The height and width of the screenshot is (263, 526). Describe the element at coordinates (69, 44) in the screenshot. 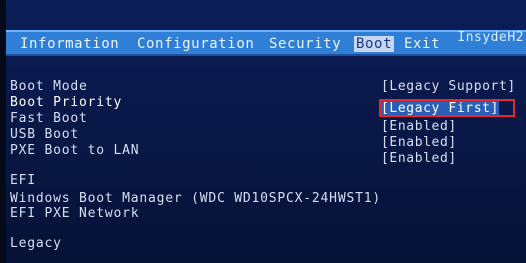

I see `menu-information: Information` at that location.